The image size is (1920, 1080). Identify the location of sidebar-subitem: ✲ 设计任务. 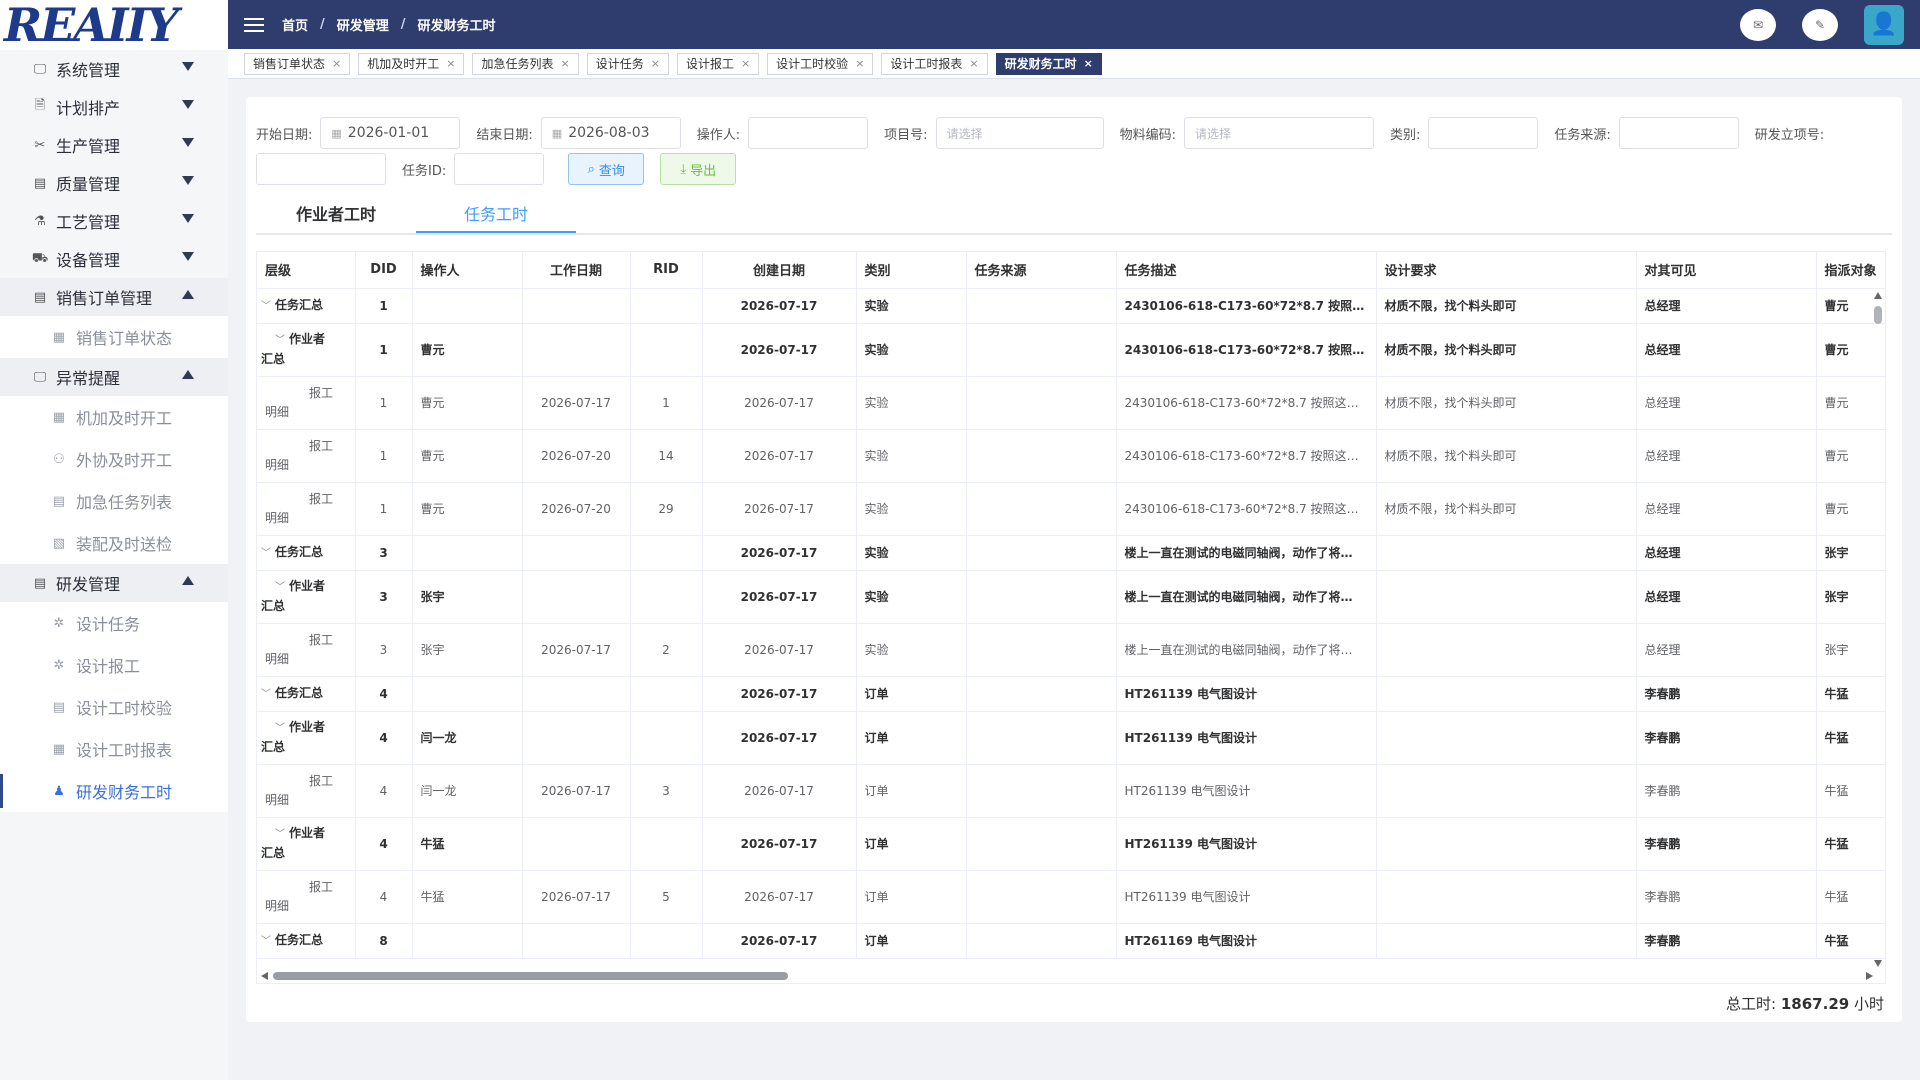
(114, 623).